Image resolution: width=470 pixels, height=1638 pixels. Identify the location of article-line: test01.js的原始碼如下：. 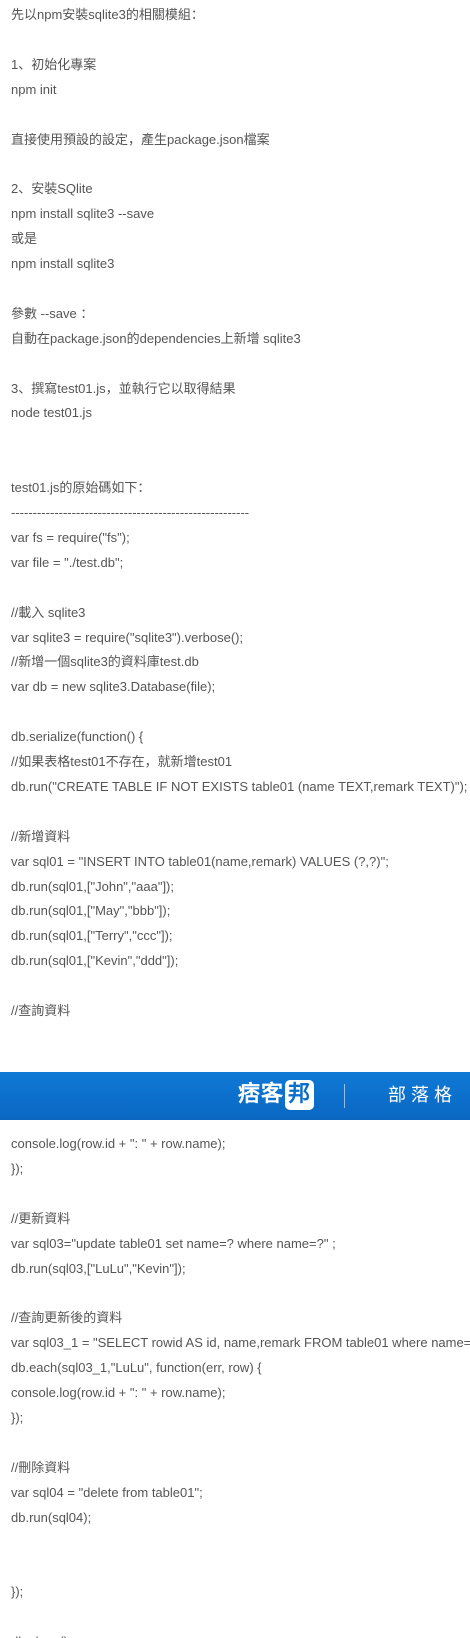
(81, 488).